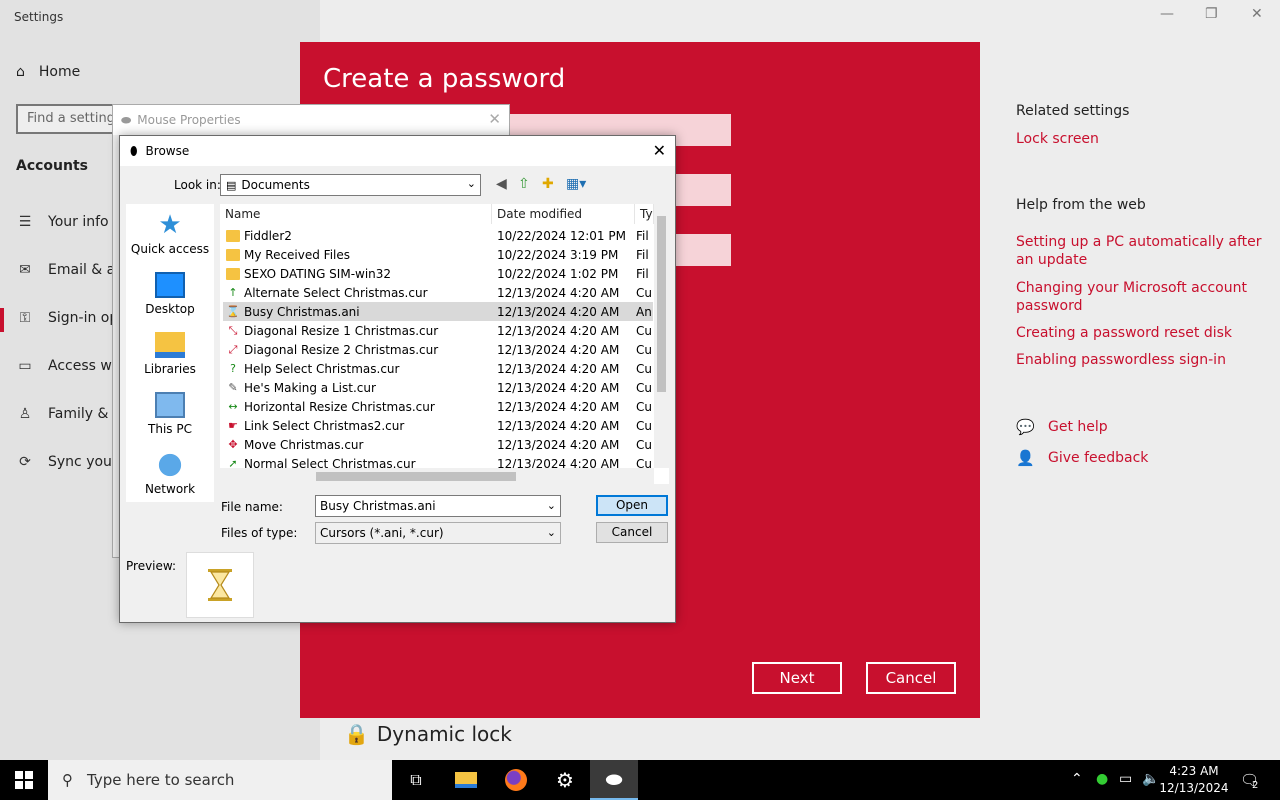  What do you see at coordinates (356, 312) in the screenshot?
I see `file-name-cell: ⌛ Busy Christmas.ani` at bounding box center [356, 312].